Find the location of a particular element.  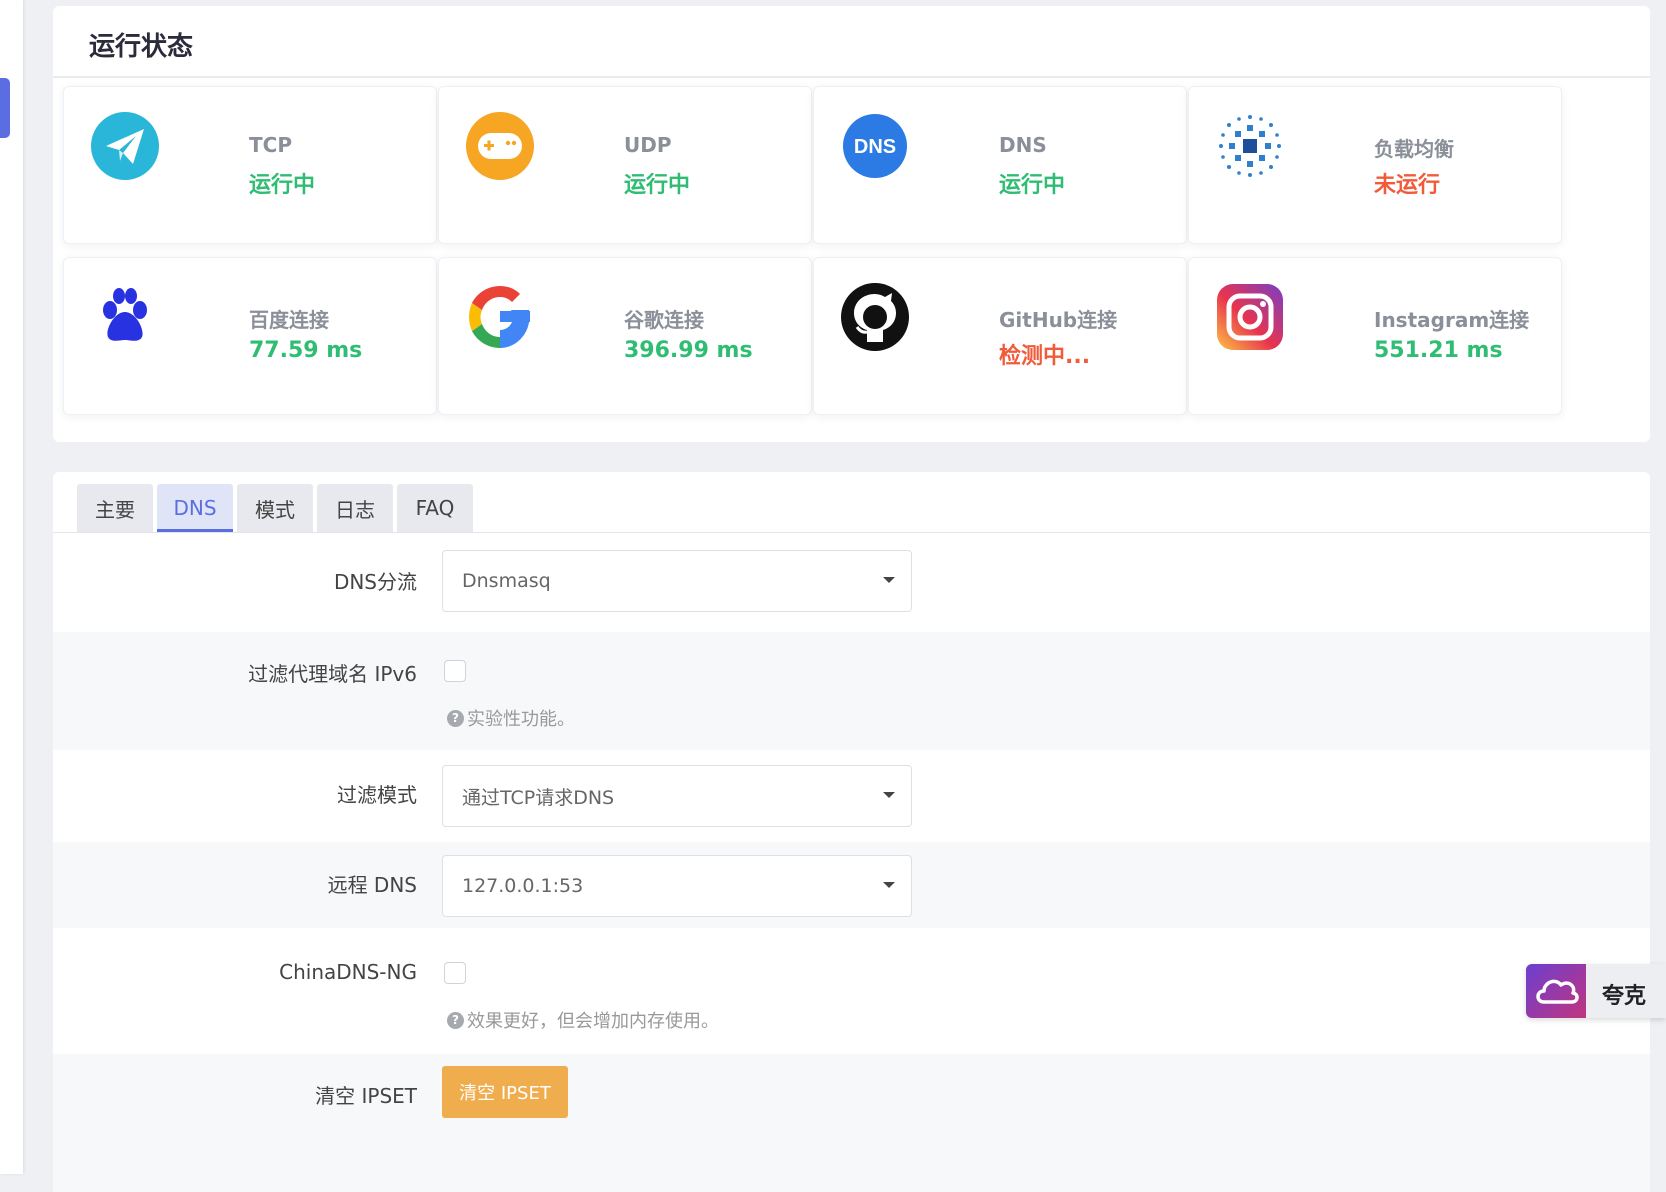

widget-label: 夸克 is located at coordinates (1624, 996).